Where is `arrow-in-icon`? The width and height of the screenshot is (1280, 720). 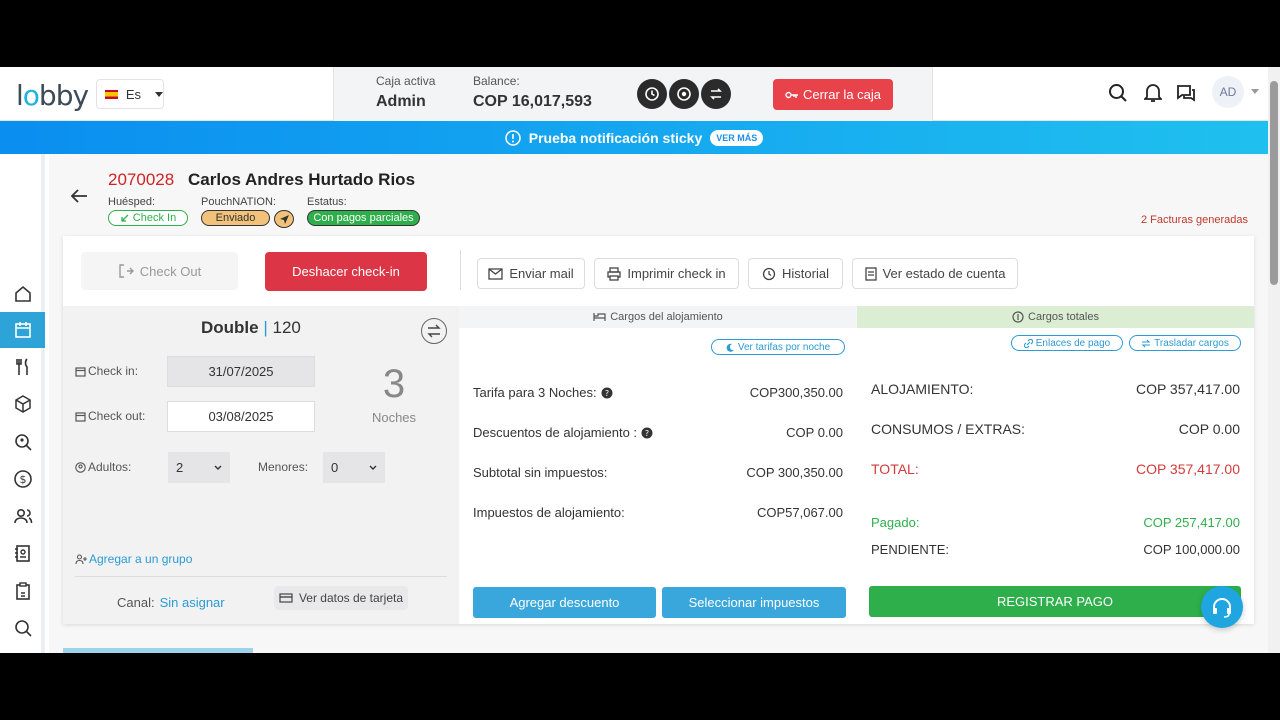
arrow-in-icon is located at coordinates (125, 218).